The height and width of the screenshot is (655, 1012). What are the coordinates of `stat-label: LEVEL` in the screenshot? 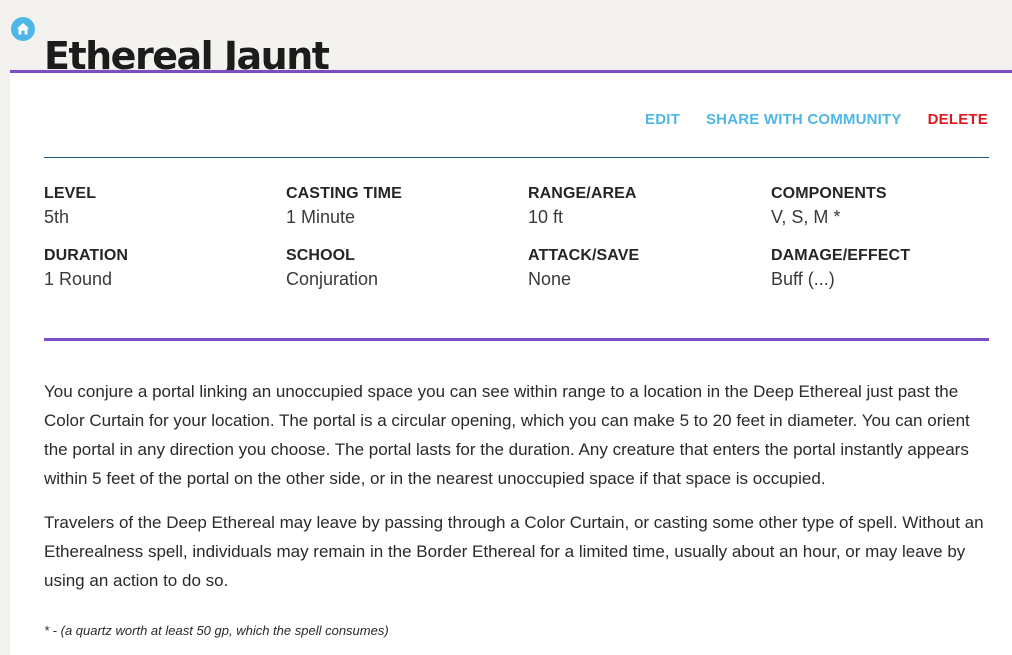 It's located at (70, 193).